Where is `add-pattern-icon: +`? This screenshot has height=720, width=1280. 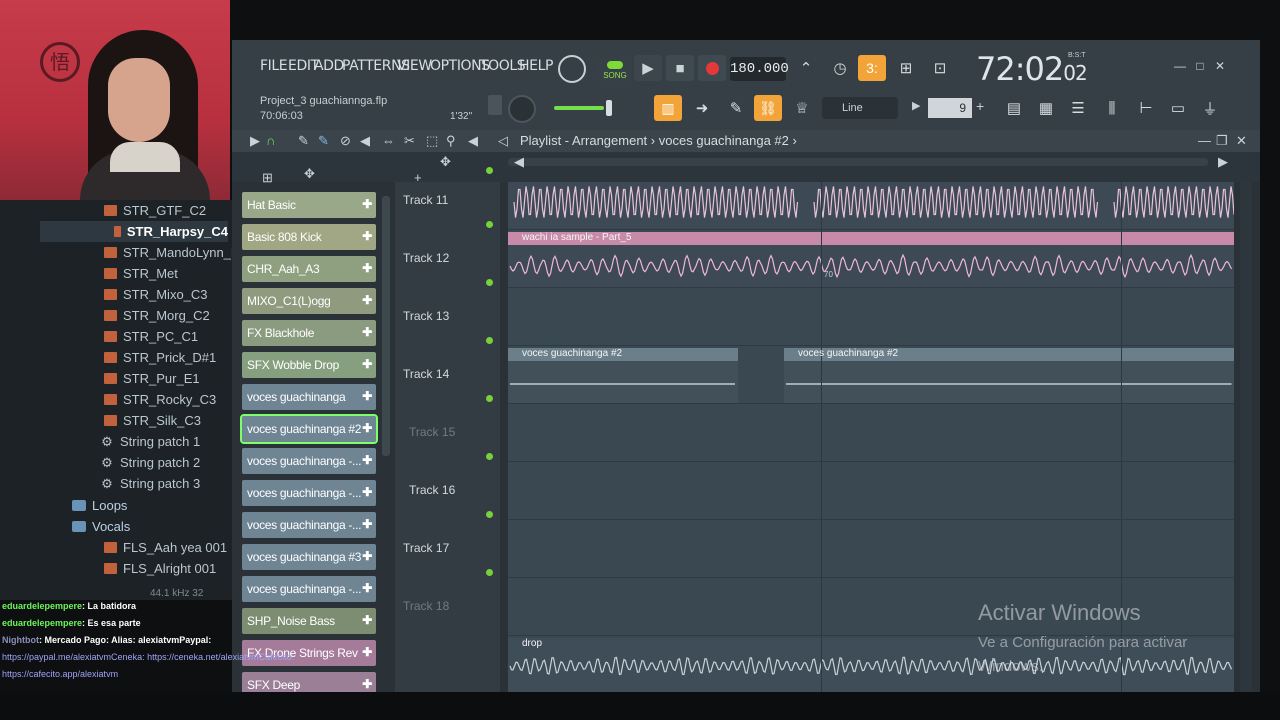 add-pattern-icon: + is located at coordinates (980, 106).